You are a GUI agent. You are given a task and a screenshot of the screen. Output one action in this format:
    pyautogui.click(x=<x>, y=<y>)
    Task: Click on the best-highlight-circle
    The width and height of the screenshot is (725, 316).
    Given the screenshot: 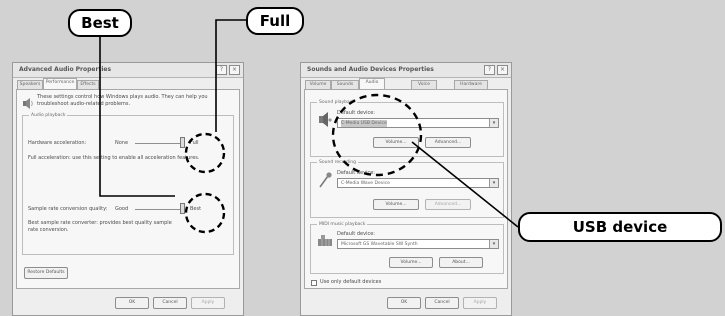 What is the action you would take?
    pyautogui.click(x=205, y=213)
    